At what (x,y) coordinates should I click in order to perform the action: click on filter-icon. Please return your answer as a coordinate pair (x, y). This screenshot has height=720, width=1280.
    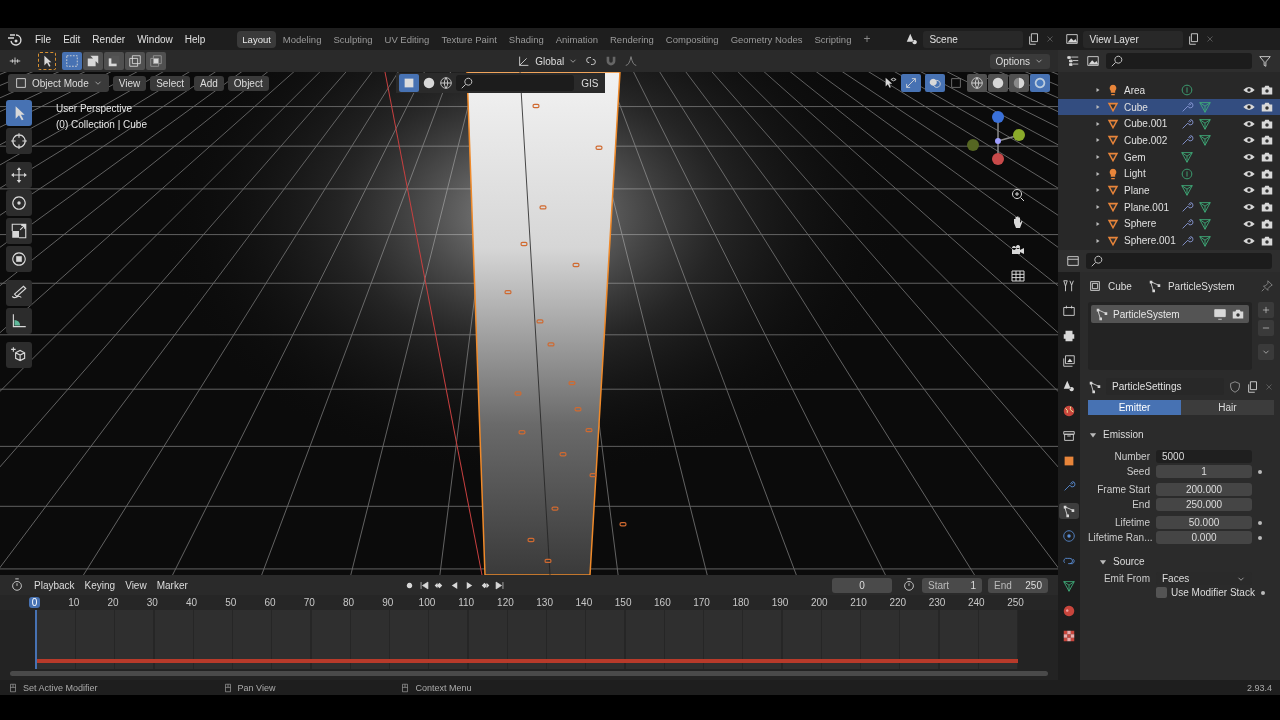
    Looking at the image, I should click on (1265, 61).